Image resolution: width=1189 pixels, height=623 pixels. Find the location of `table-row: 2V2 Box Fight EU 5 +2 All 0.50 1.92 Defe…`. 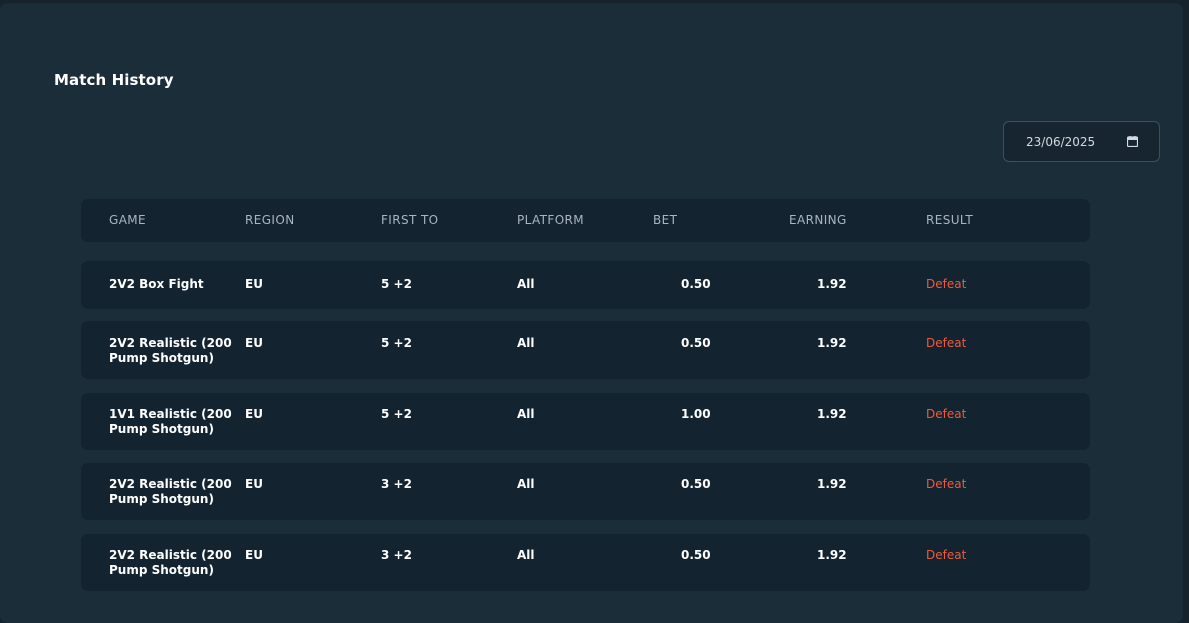

table-row: 2V2 Box Fight EU 5 +2 All 0.50 1.92 Defe… is located at coordinates (585, 285).